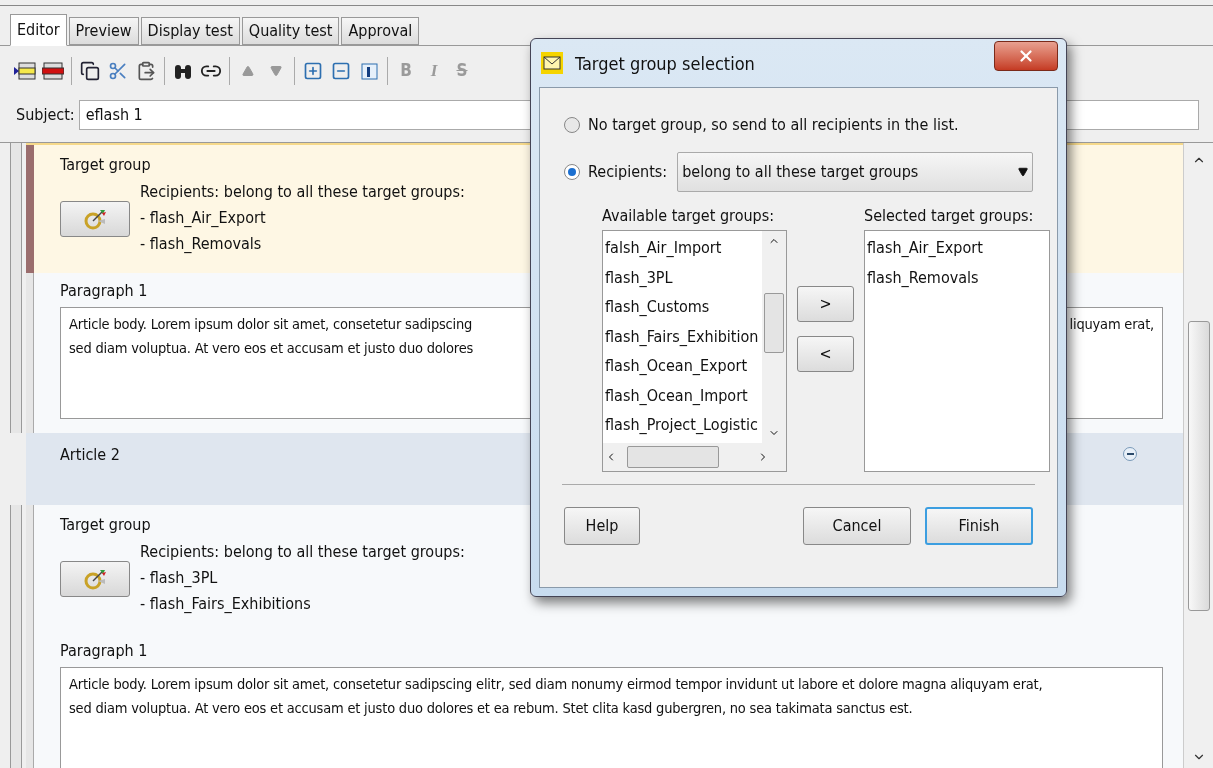  I want to click on group-entry: - flash_Fairs_Exhibitions, so click(226, 604).